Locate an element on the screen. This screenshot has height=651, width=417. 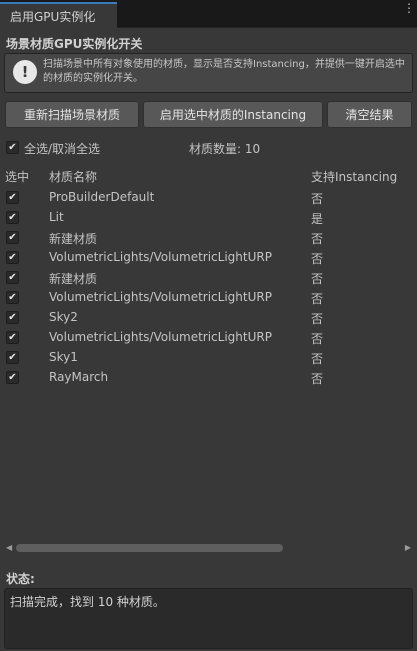
table-row: ✔ Sky1 否 is located at coordinates (208, 358).